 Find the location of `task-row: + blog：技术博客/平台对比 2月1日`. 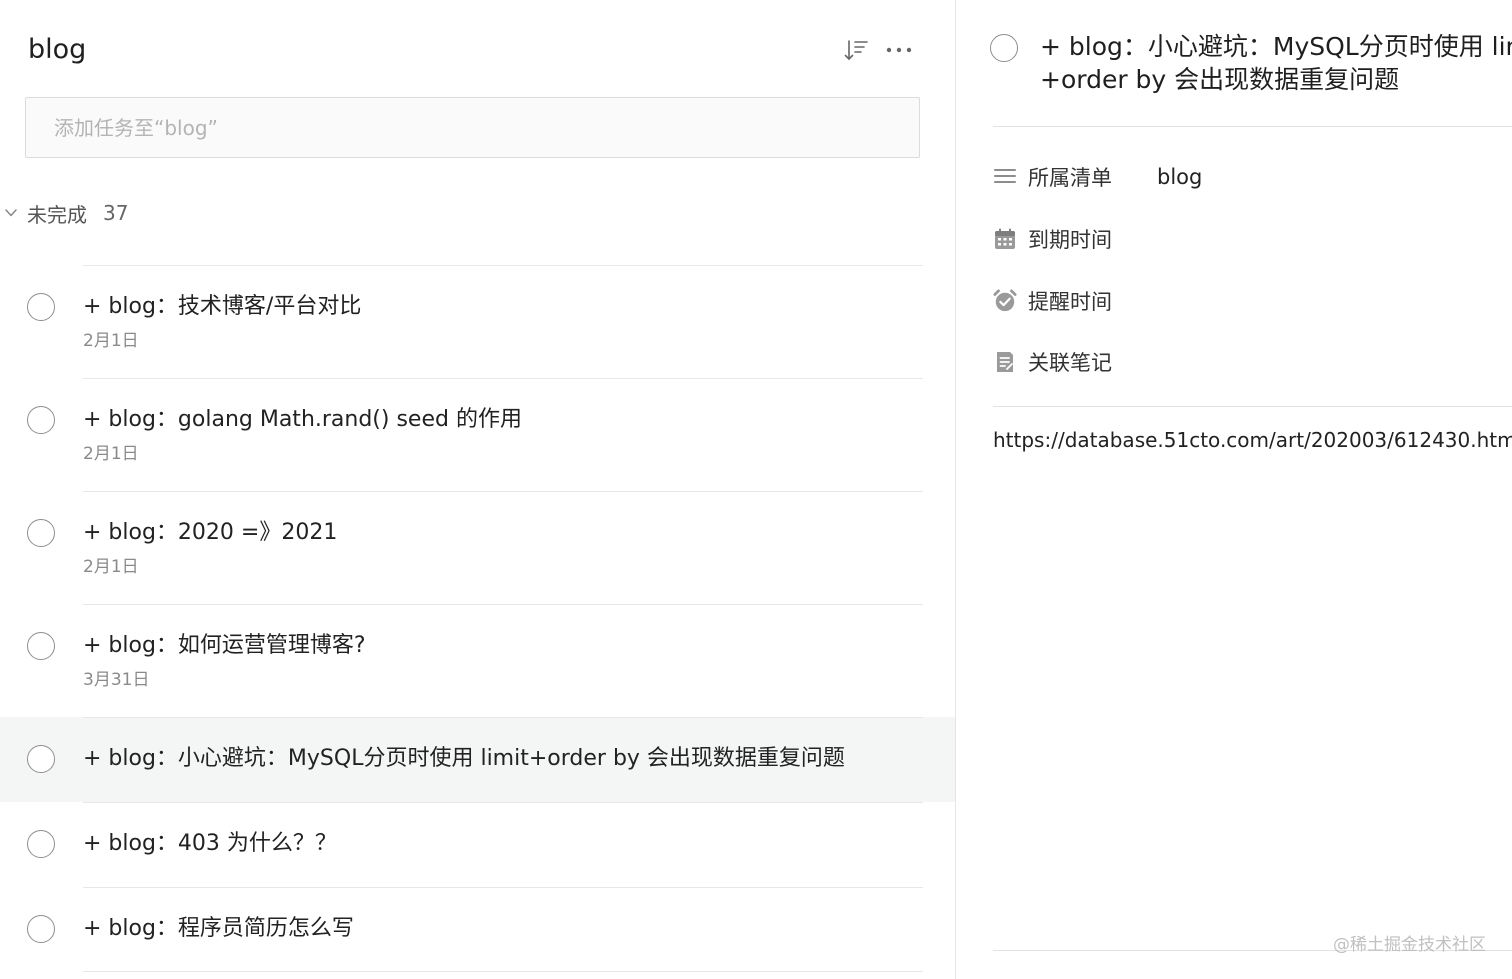

task-row: + blog：技术博客/平台对比 2月1日 is located at coordinates (477, 321).